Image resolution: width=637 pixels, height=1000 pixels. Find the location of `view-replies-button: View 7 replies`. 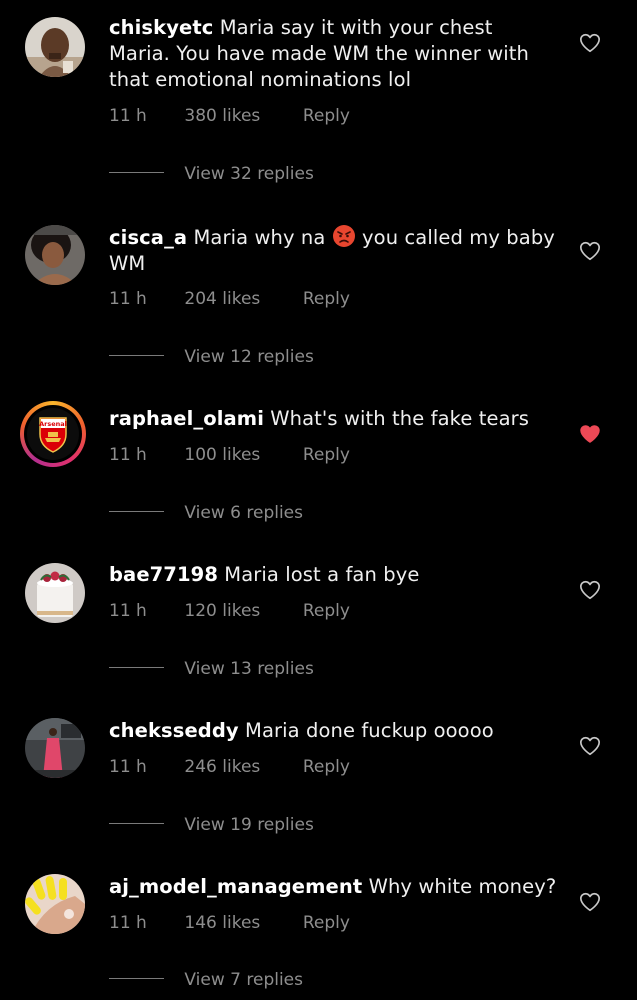

view-replies-button: View 7 replies is located at coordinates (206, 980).